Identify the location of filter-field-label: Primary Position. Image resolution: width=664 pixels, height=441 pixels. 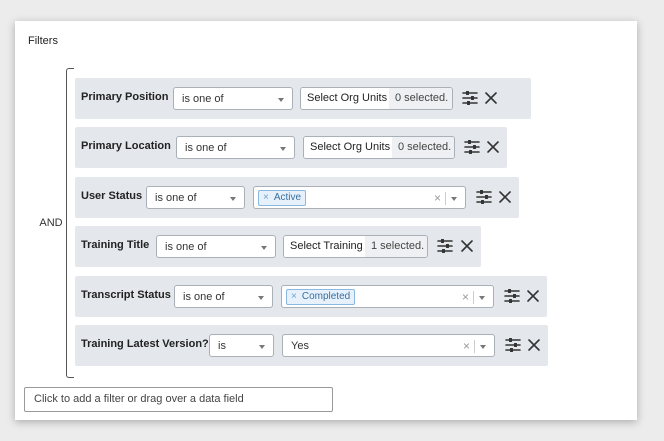
(125, 97).